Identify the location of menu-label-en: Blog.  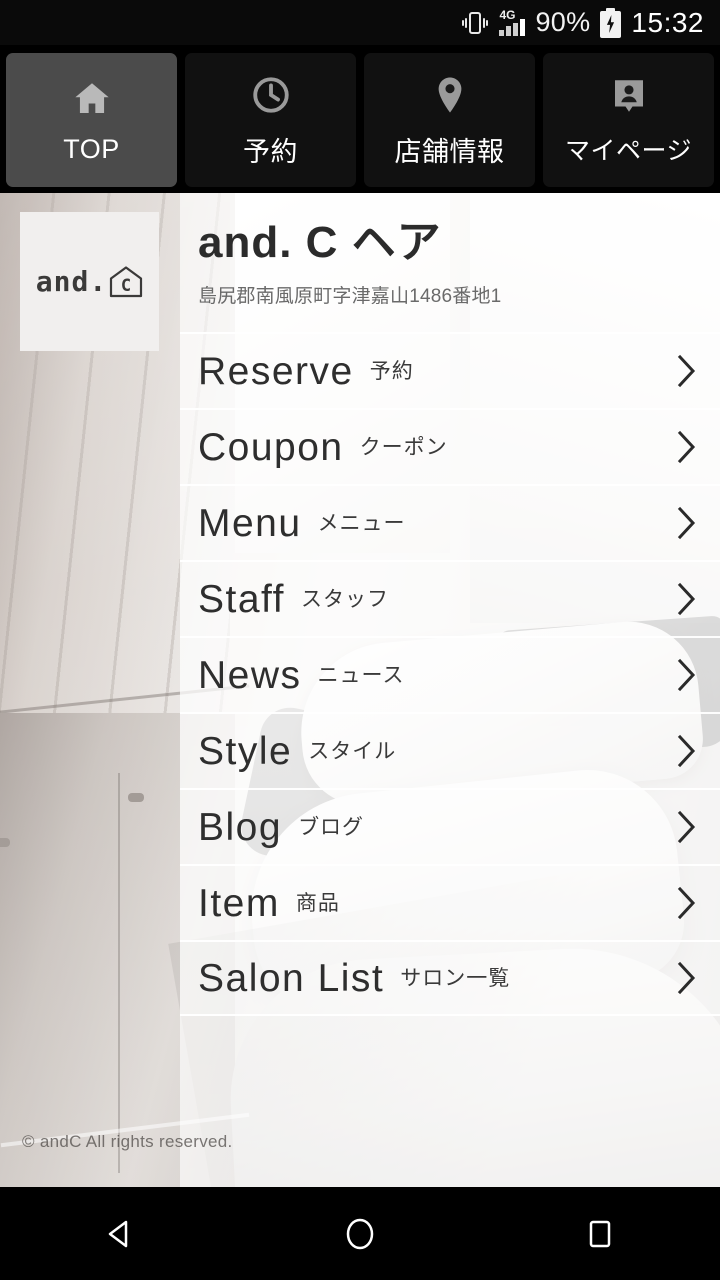
(240, 827).